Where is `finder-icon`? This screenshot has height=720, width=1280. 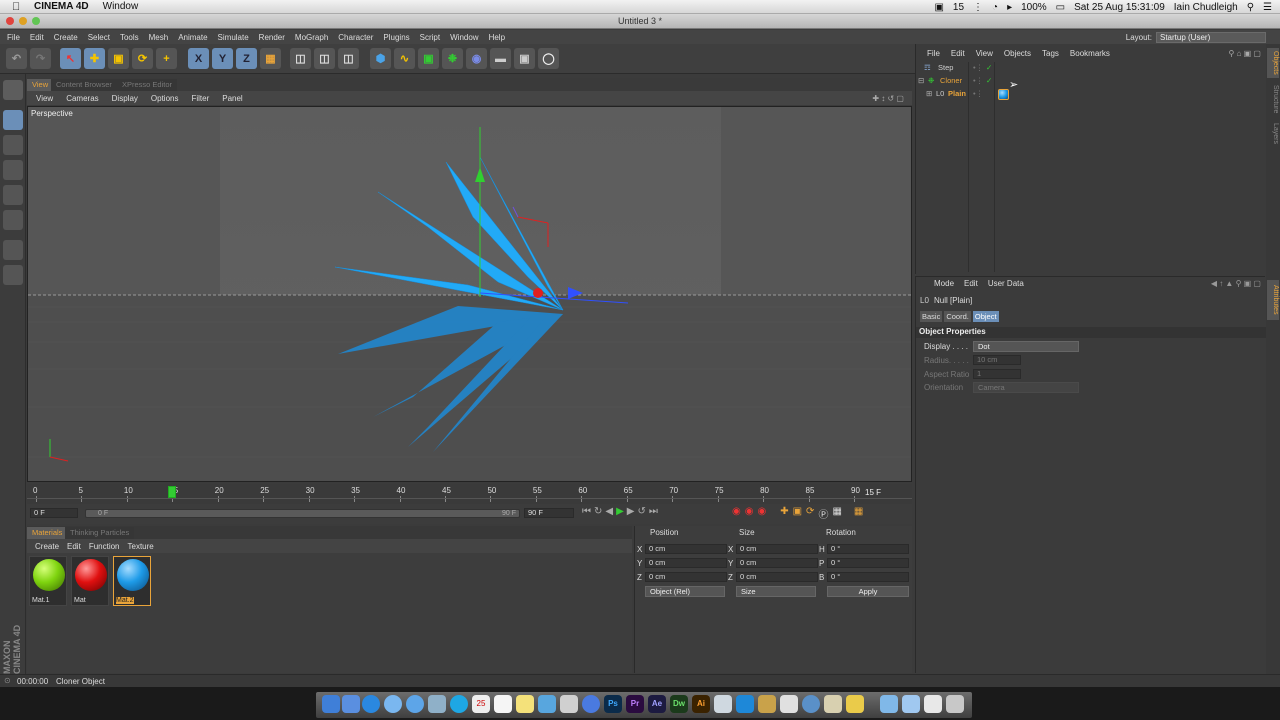 finder-icon is located at coordinates (331, 704).